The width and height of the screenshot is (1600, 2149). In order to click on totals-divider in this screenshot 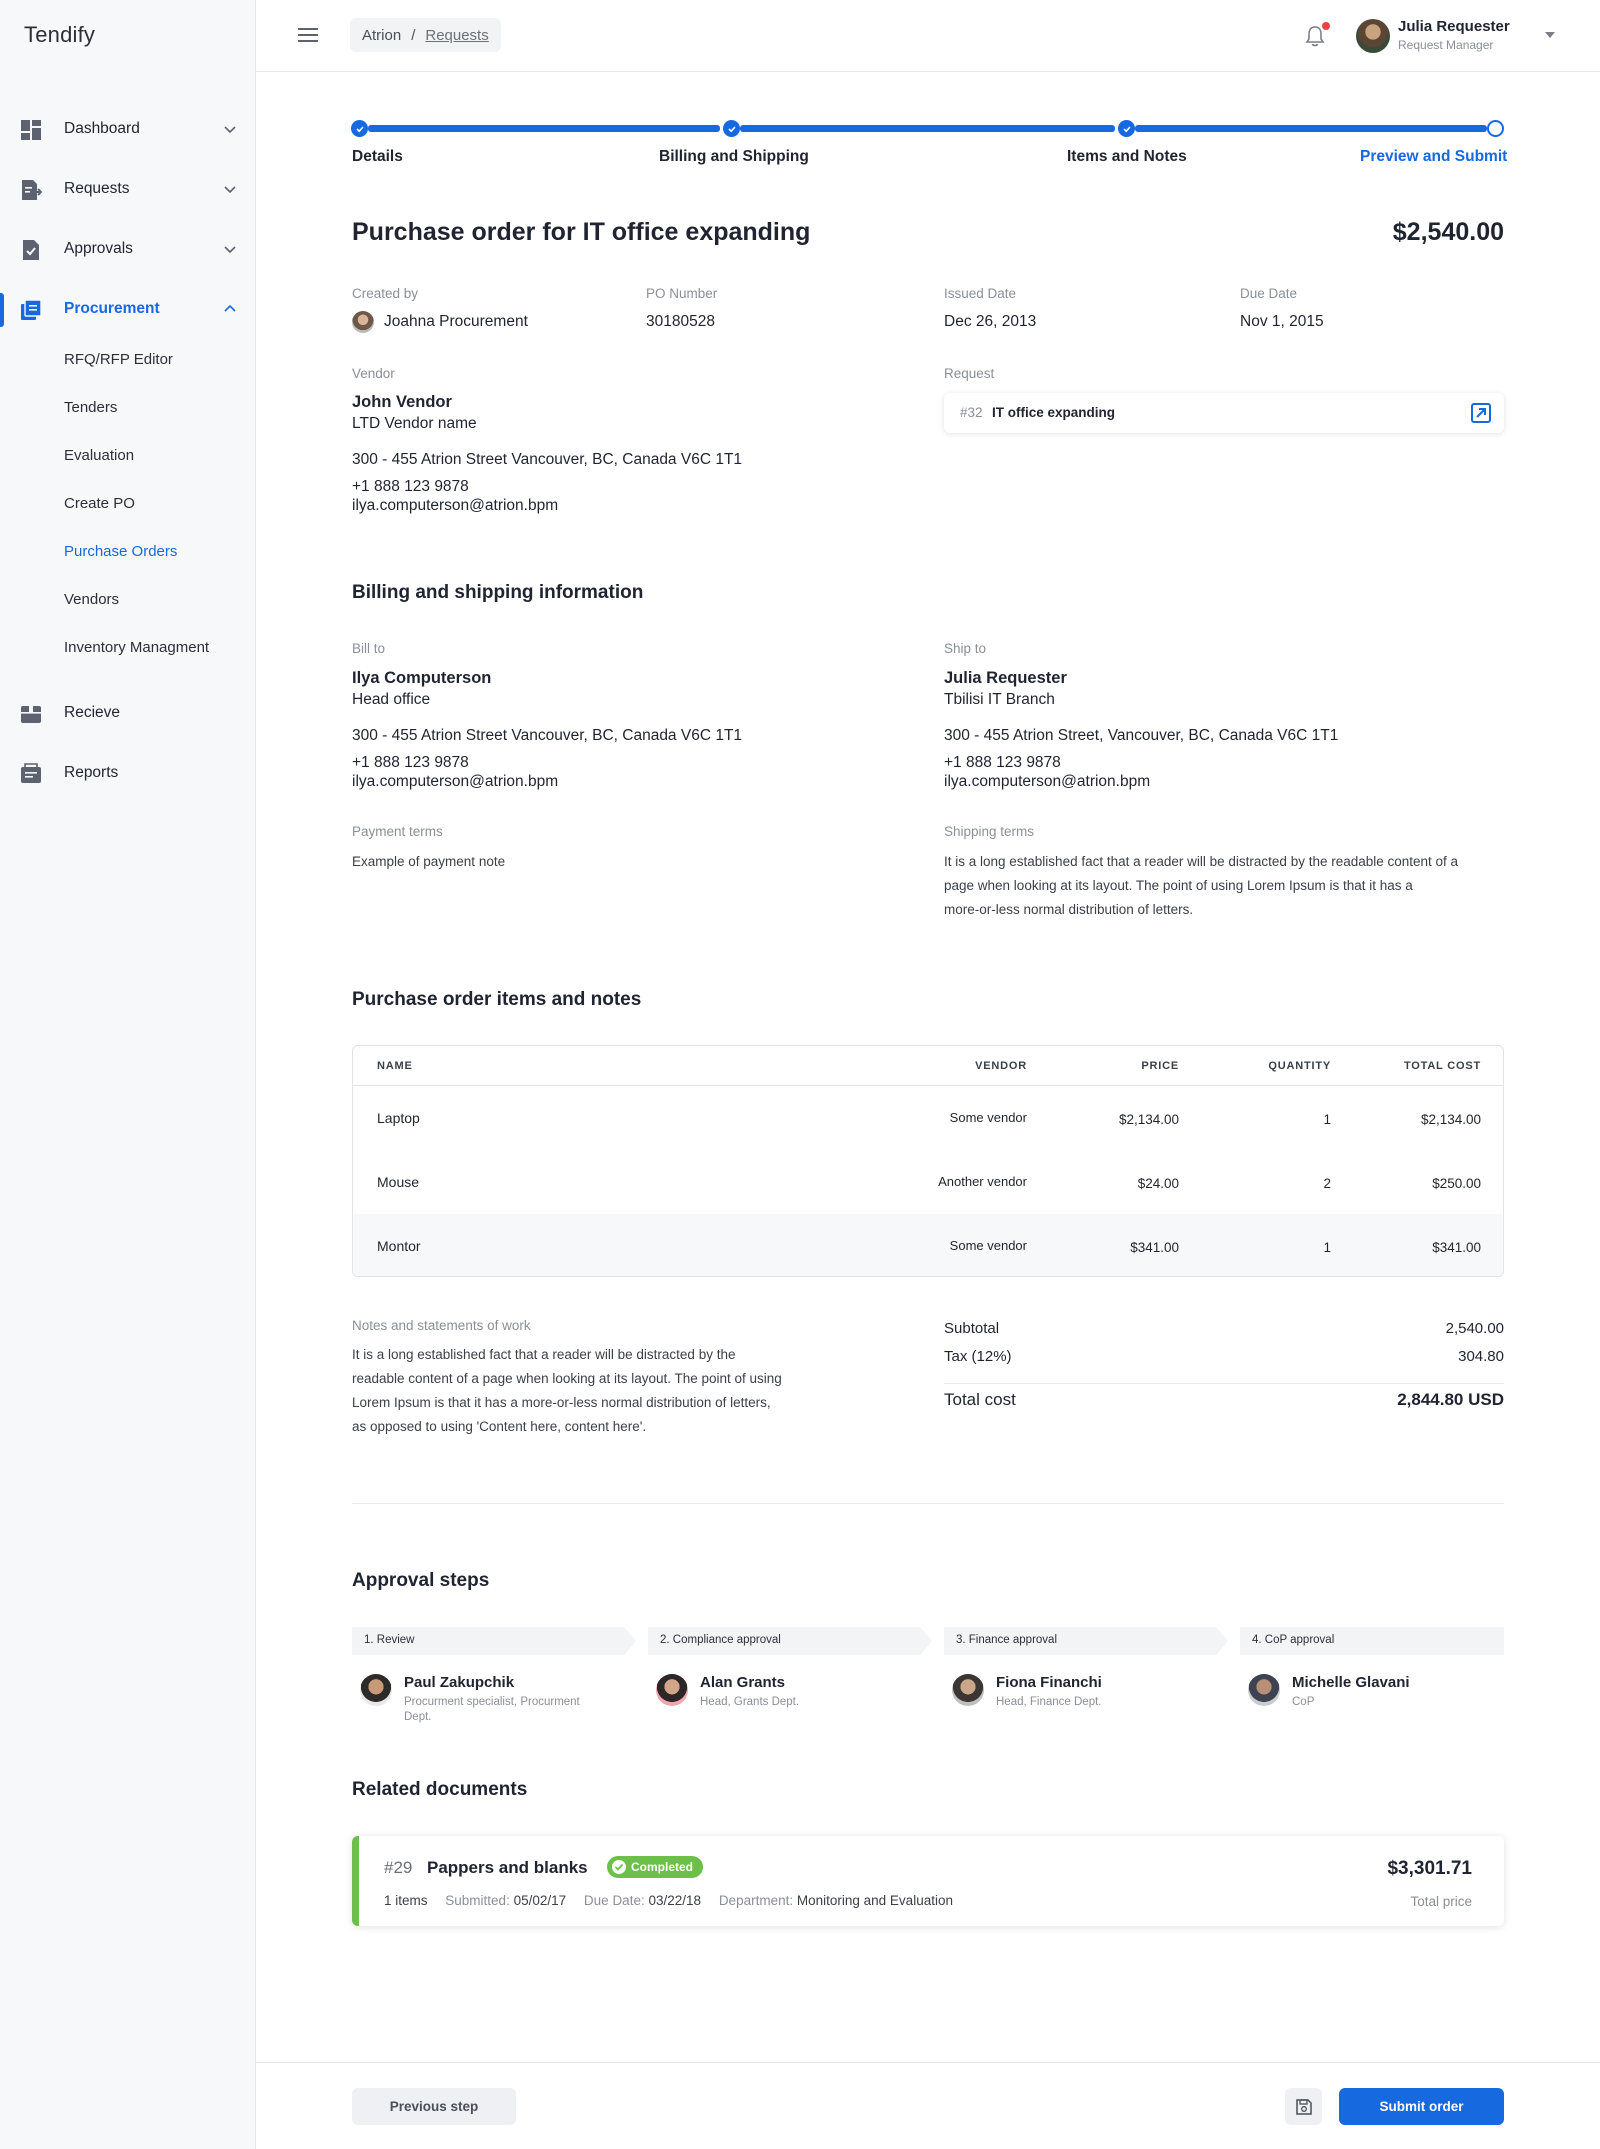, I will do `click(1224, 1383)`.